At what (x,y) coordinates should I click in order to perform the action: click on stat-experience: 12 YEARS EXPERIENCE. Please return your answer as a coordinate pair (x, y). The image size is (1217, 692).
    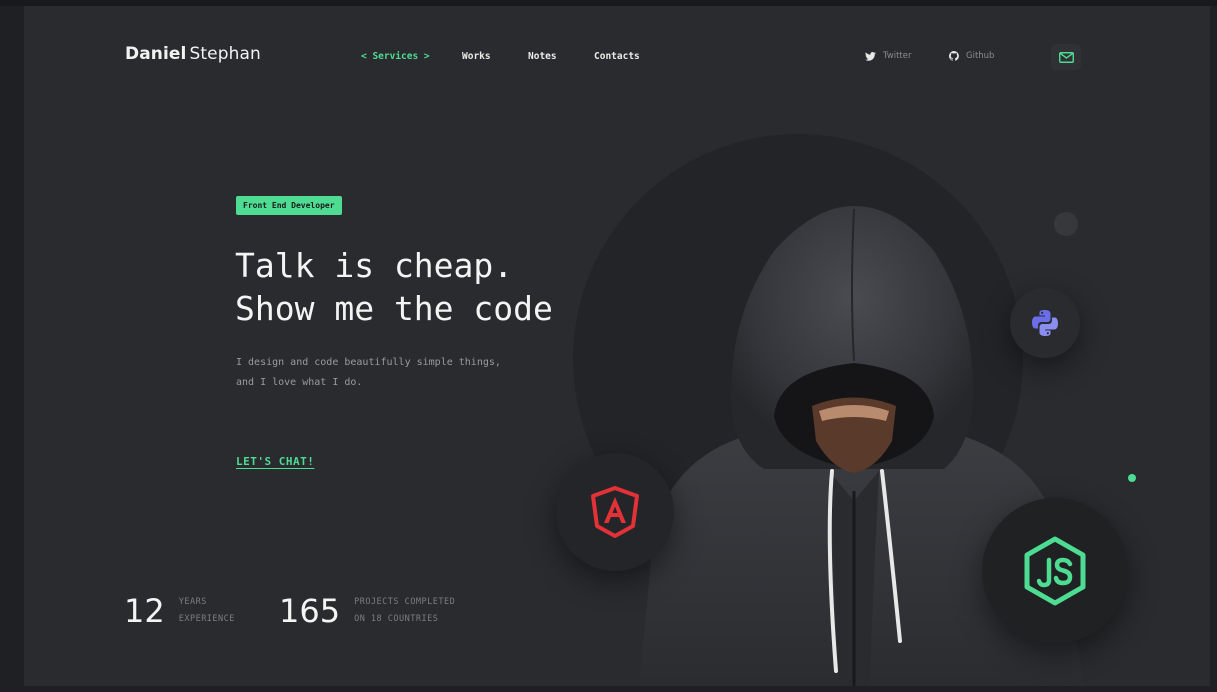
    Looking at the image, I should click on (179, 611).